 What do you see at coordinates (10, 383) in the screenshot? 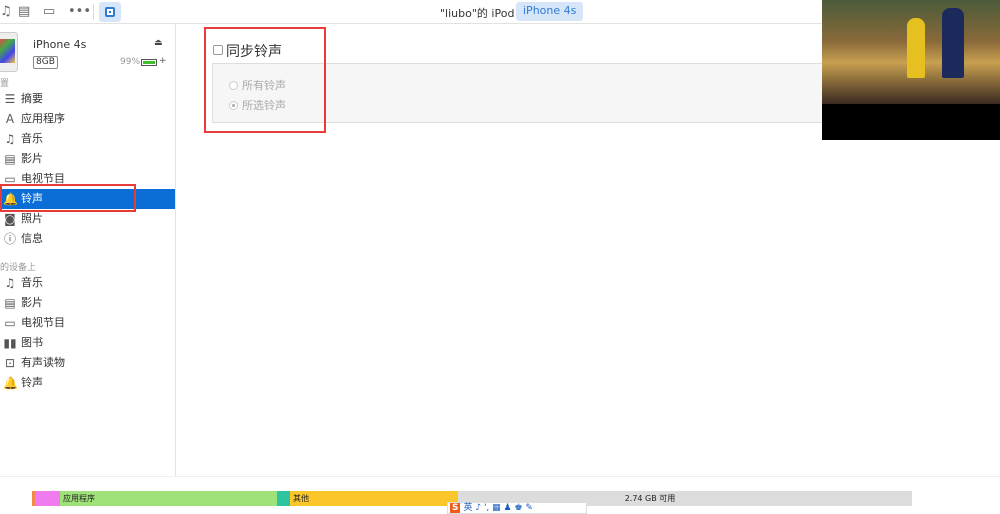
I see `sidebar-item-icon: 🔔` at bounding box center [10, 383].